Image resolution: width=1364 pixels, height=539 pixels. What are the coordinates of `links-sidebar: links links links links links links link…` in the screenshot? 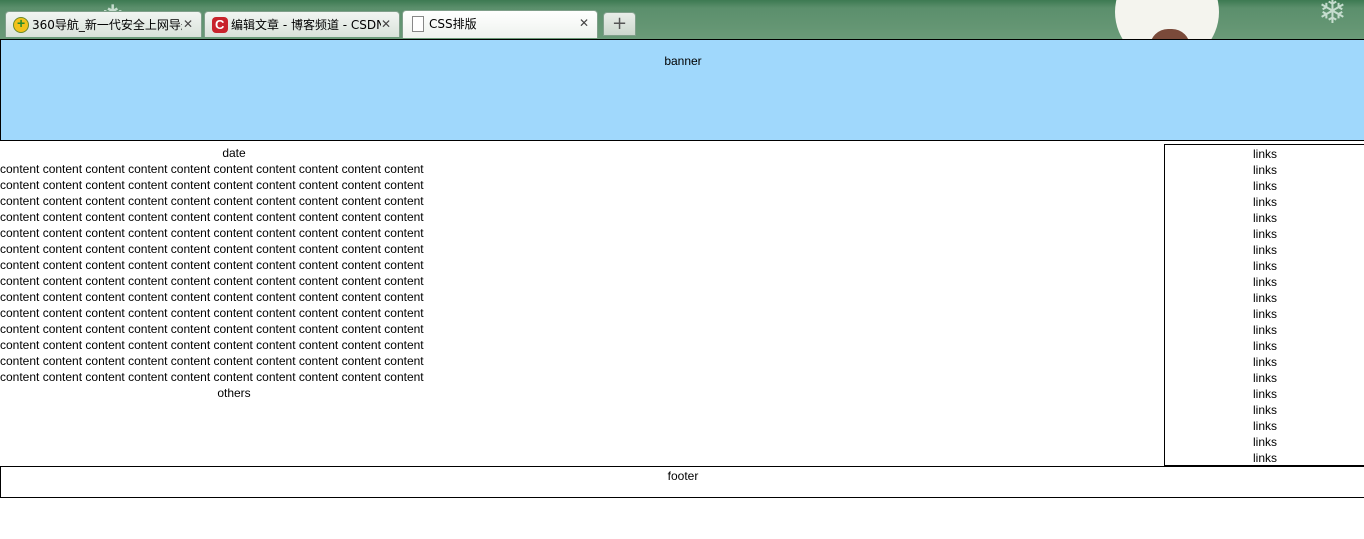 It's located at (1264, 305).